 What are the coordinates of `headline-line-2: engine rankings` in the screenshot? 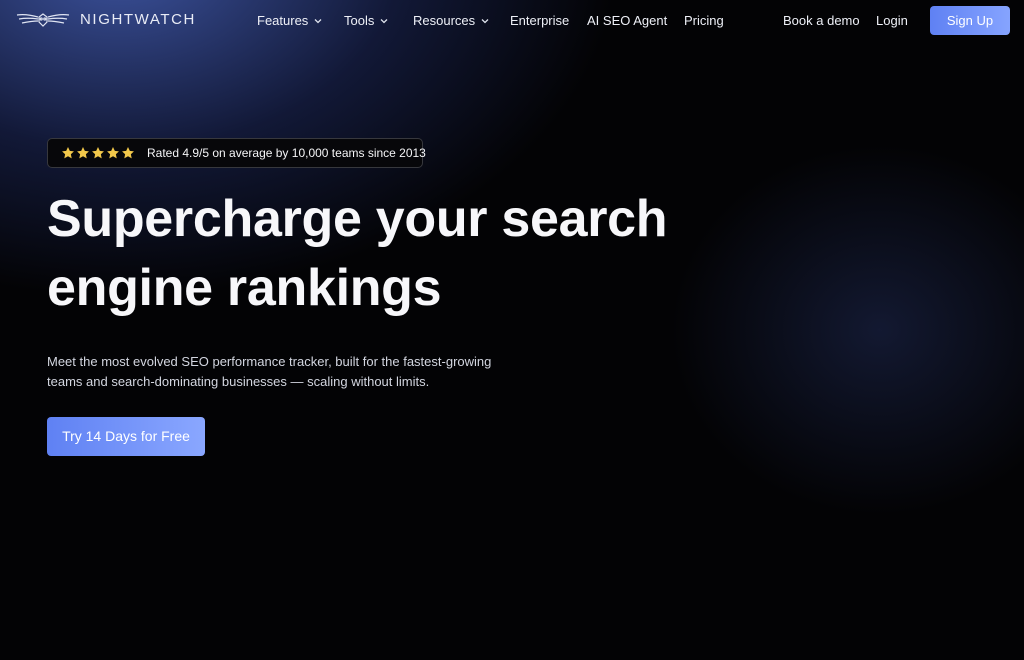 It's located at (244, 288).